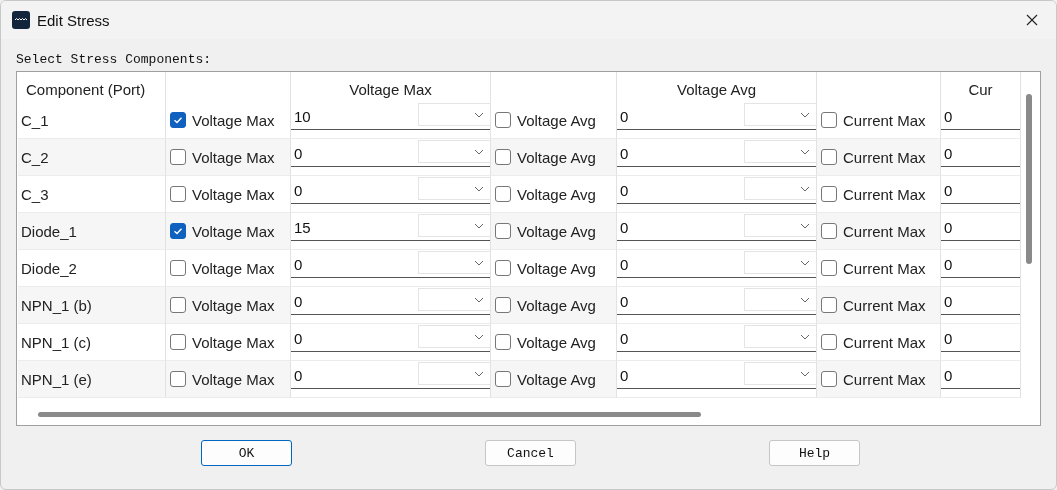 The width and height of the screenshot is (1057, 490). What do you see at coordinates (1029, 179) in the screenshot?
I see `vertical-scrollbar` at bounding box center [1029, 179].